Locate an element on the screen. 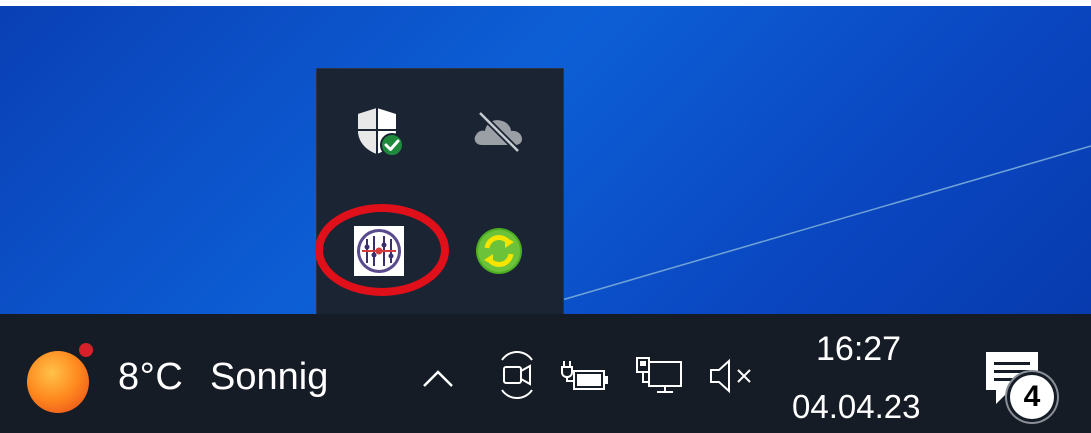 This screenshot has height=433, width=1091. top-strip is located at coordinates (545, 3).